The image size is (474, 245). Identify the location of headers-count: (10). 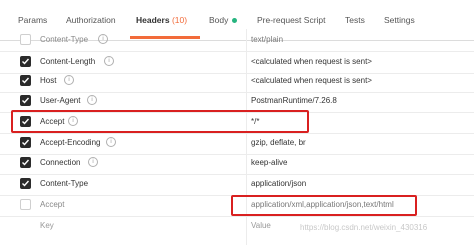
(179, 20).